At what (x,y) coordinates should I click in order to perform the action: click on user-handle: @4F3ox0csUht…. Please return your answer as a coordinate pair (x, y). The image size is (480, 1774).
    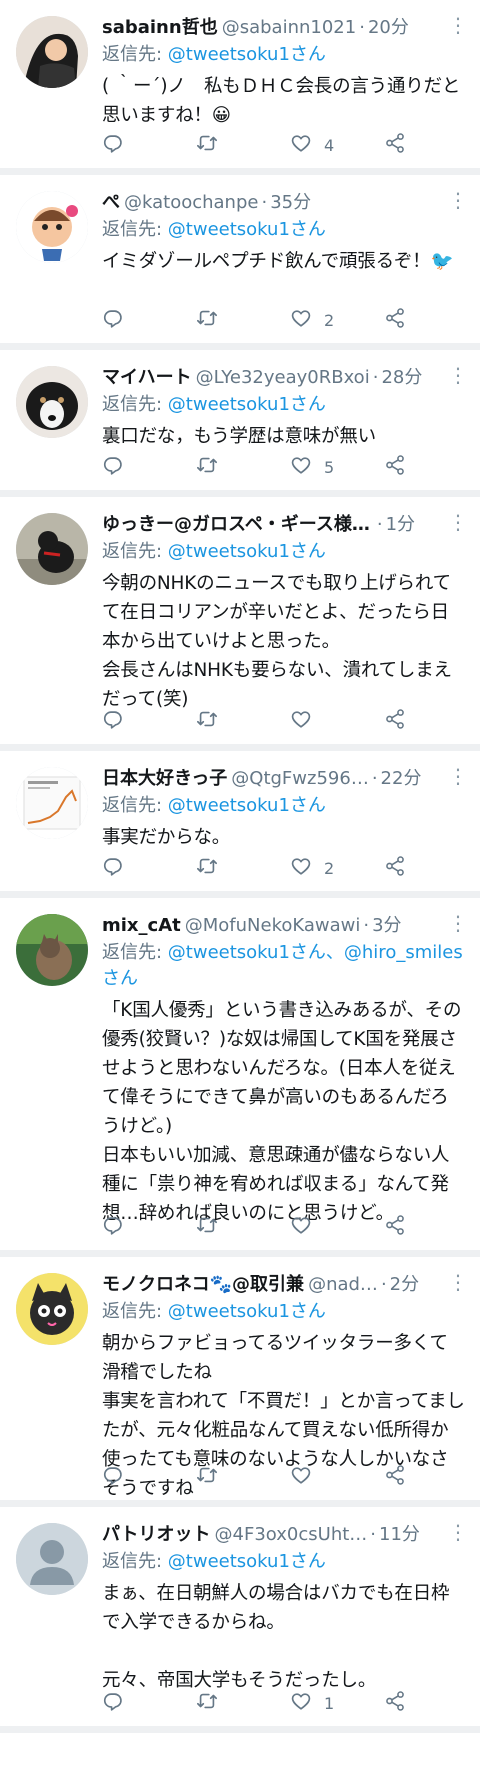
    Looking at the image, I should click on (291, 1535).